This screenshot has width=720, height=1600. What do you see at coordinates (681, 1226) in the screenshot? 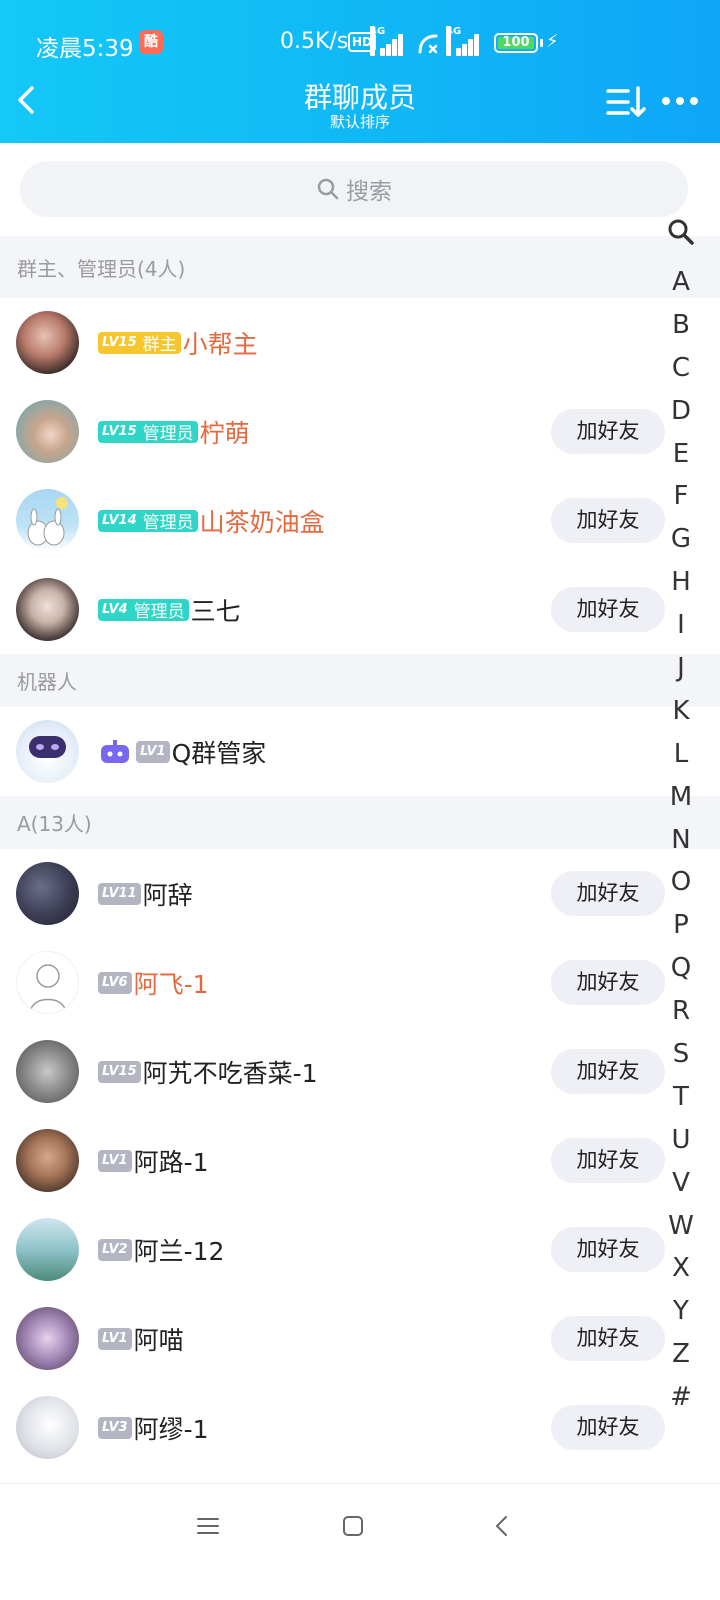
I see `index-letter: W` at bounding box center [681, 1226].